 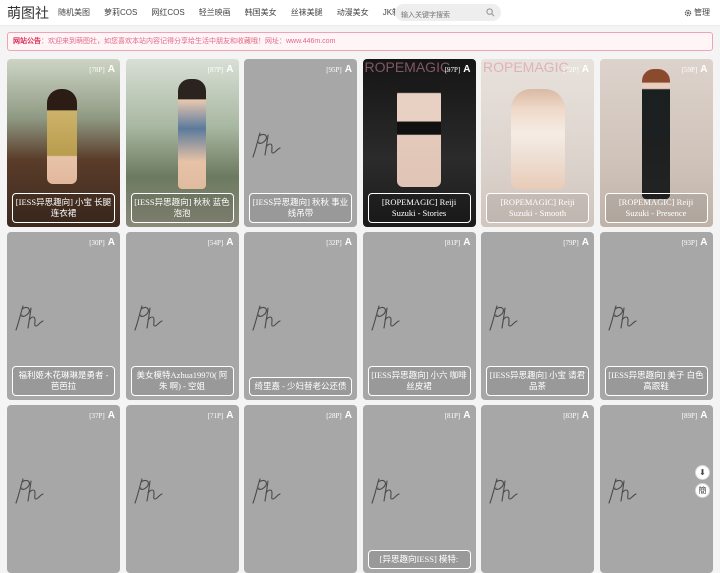 I want to click on photo-count-badge: [97P] A, so click(x=458, y=69).